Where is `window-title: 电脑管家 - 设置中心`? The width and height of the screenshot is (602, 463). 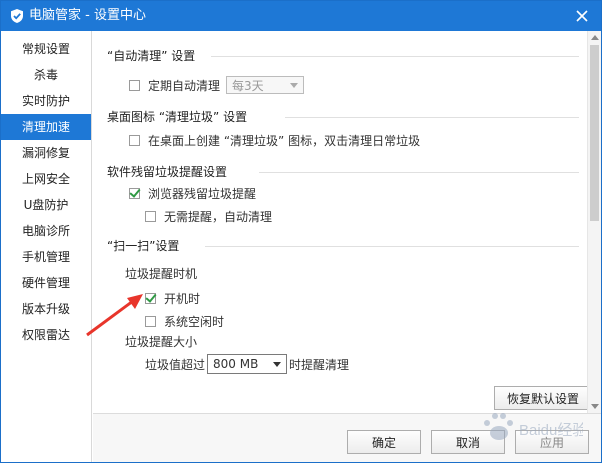 window-title: 电脑管家 - 设置中心 is located at coordinates (87, 15).